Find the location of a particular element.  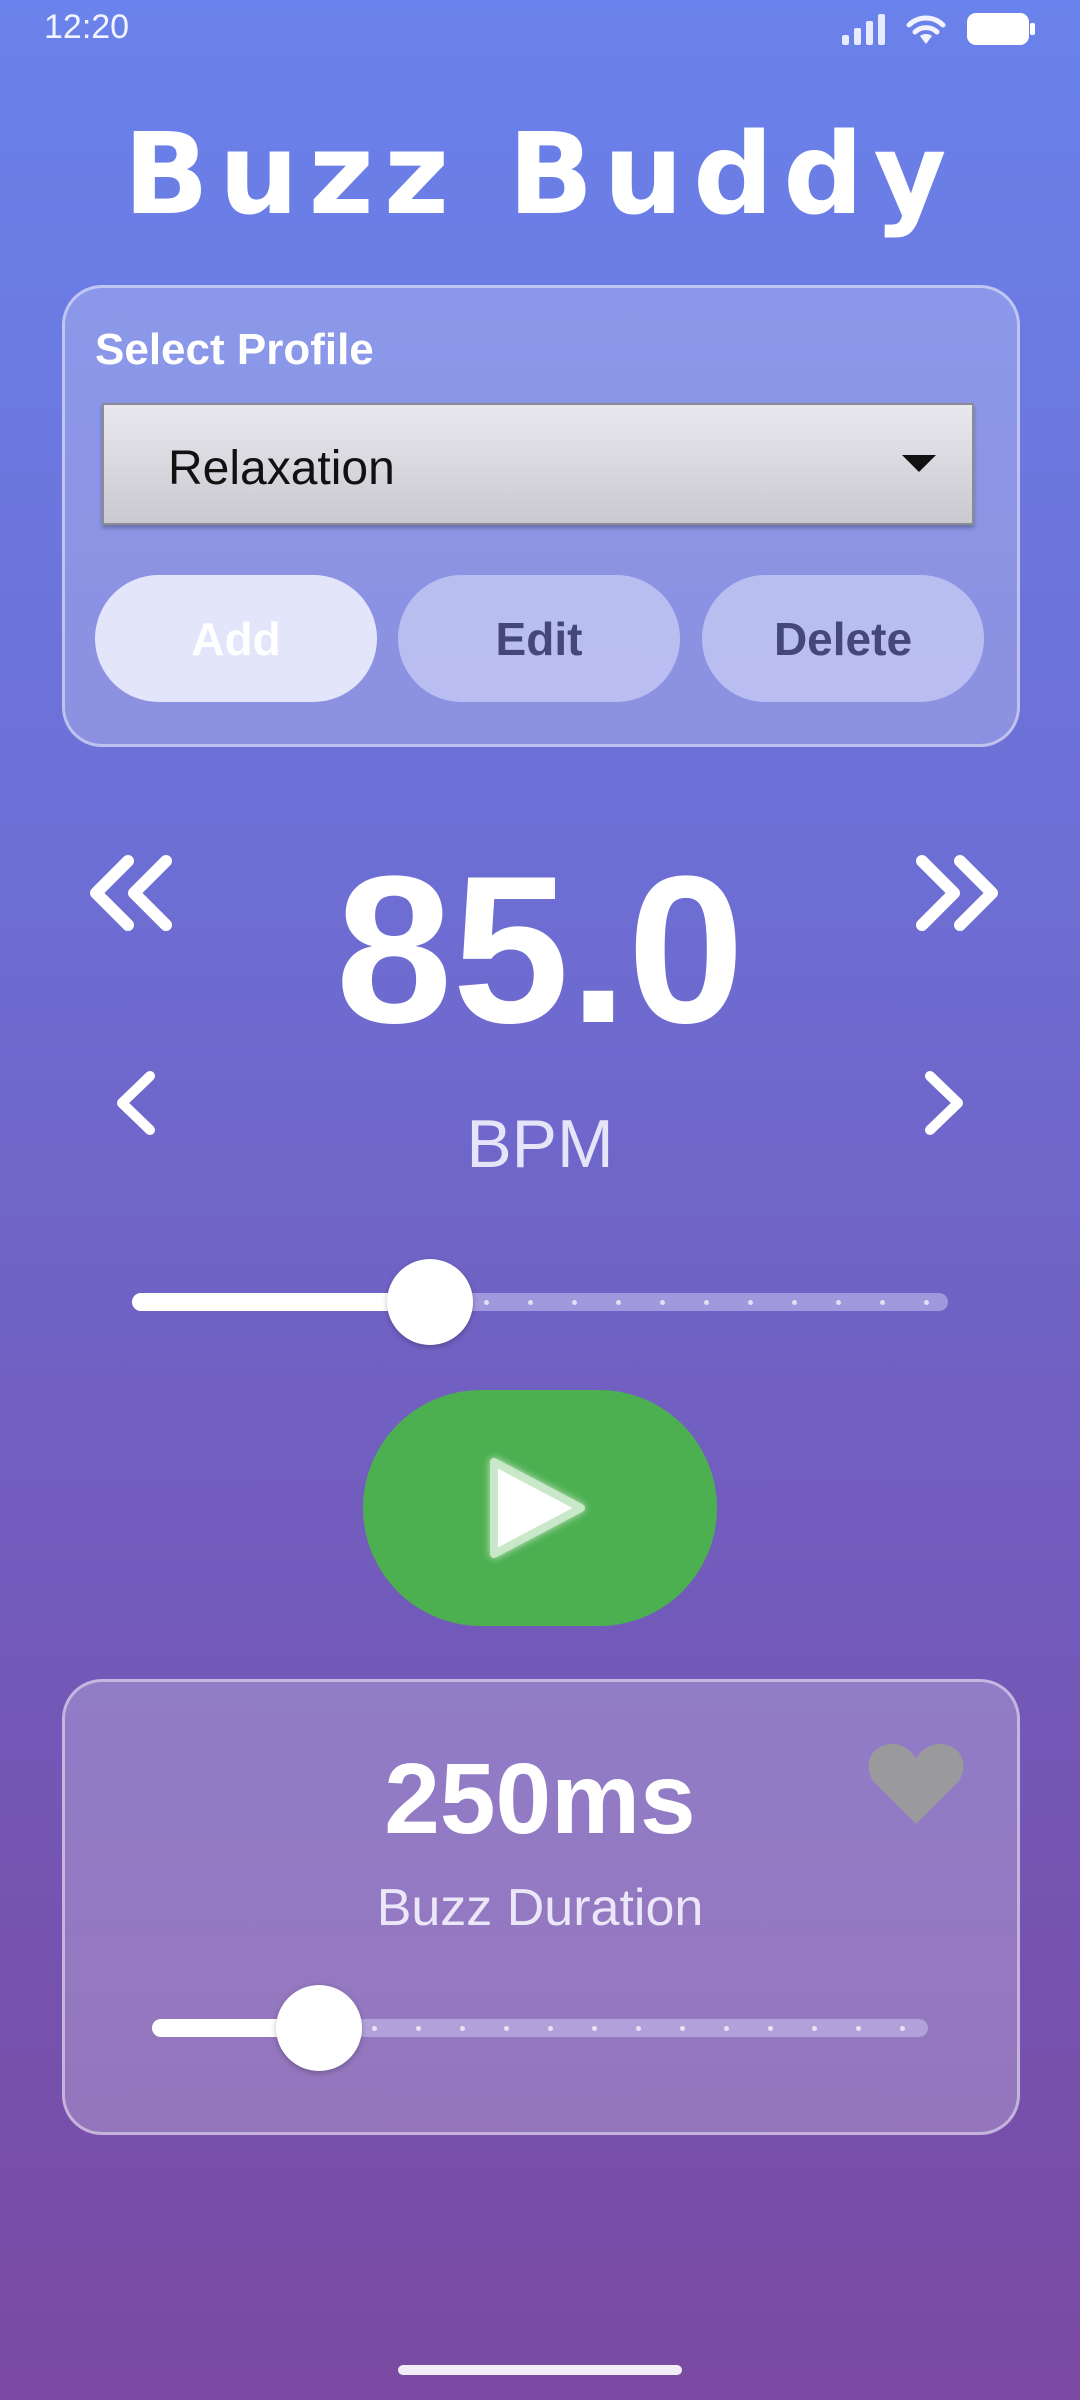

bpm-unit-label: BPM is located at coordinates (540, 1144).